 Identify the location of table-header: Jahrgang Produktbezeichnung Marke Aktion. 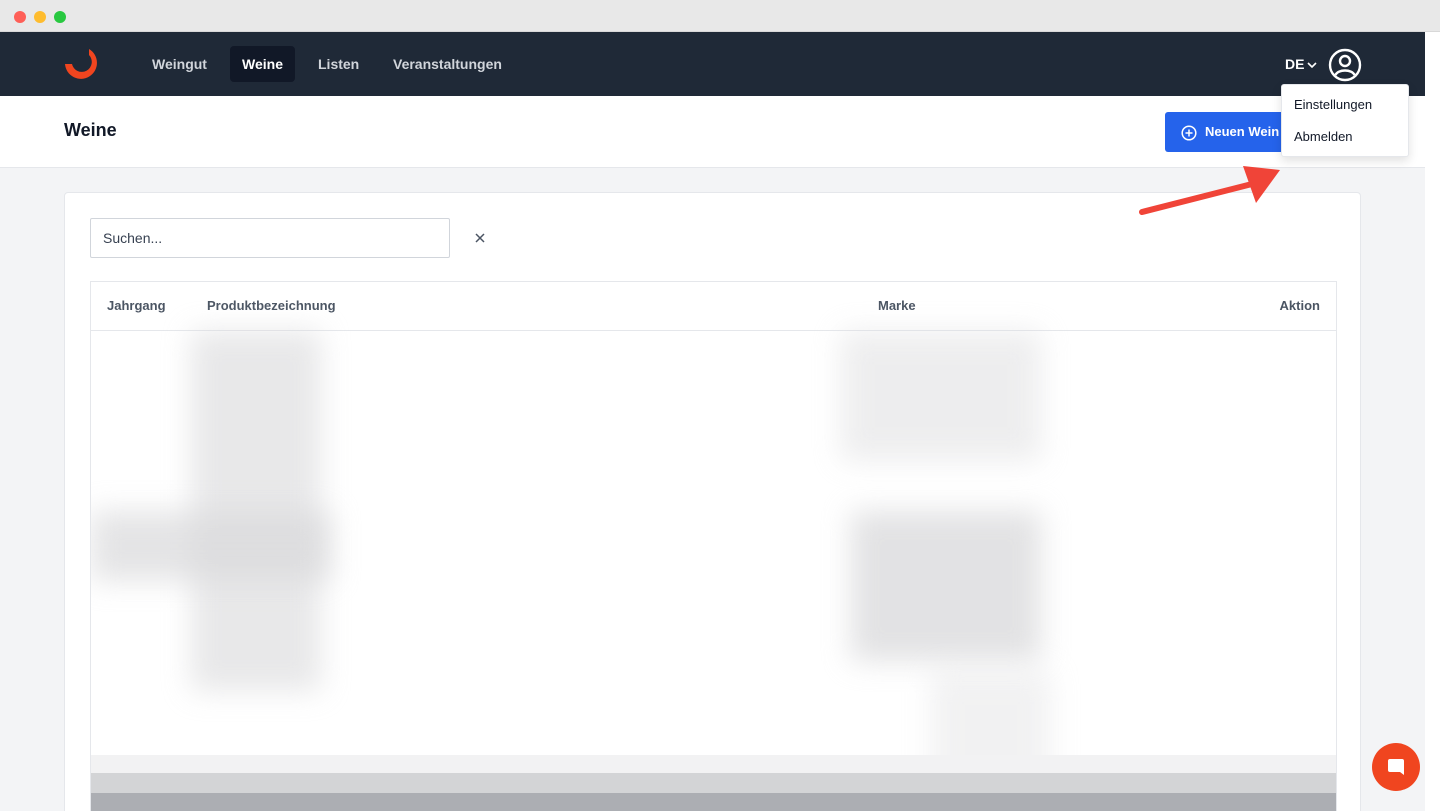
(713, 306).